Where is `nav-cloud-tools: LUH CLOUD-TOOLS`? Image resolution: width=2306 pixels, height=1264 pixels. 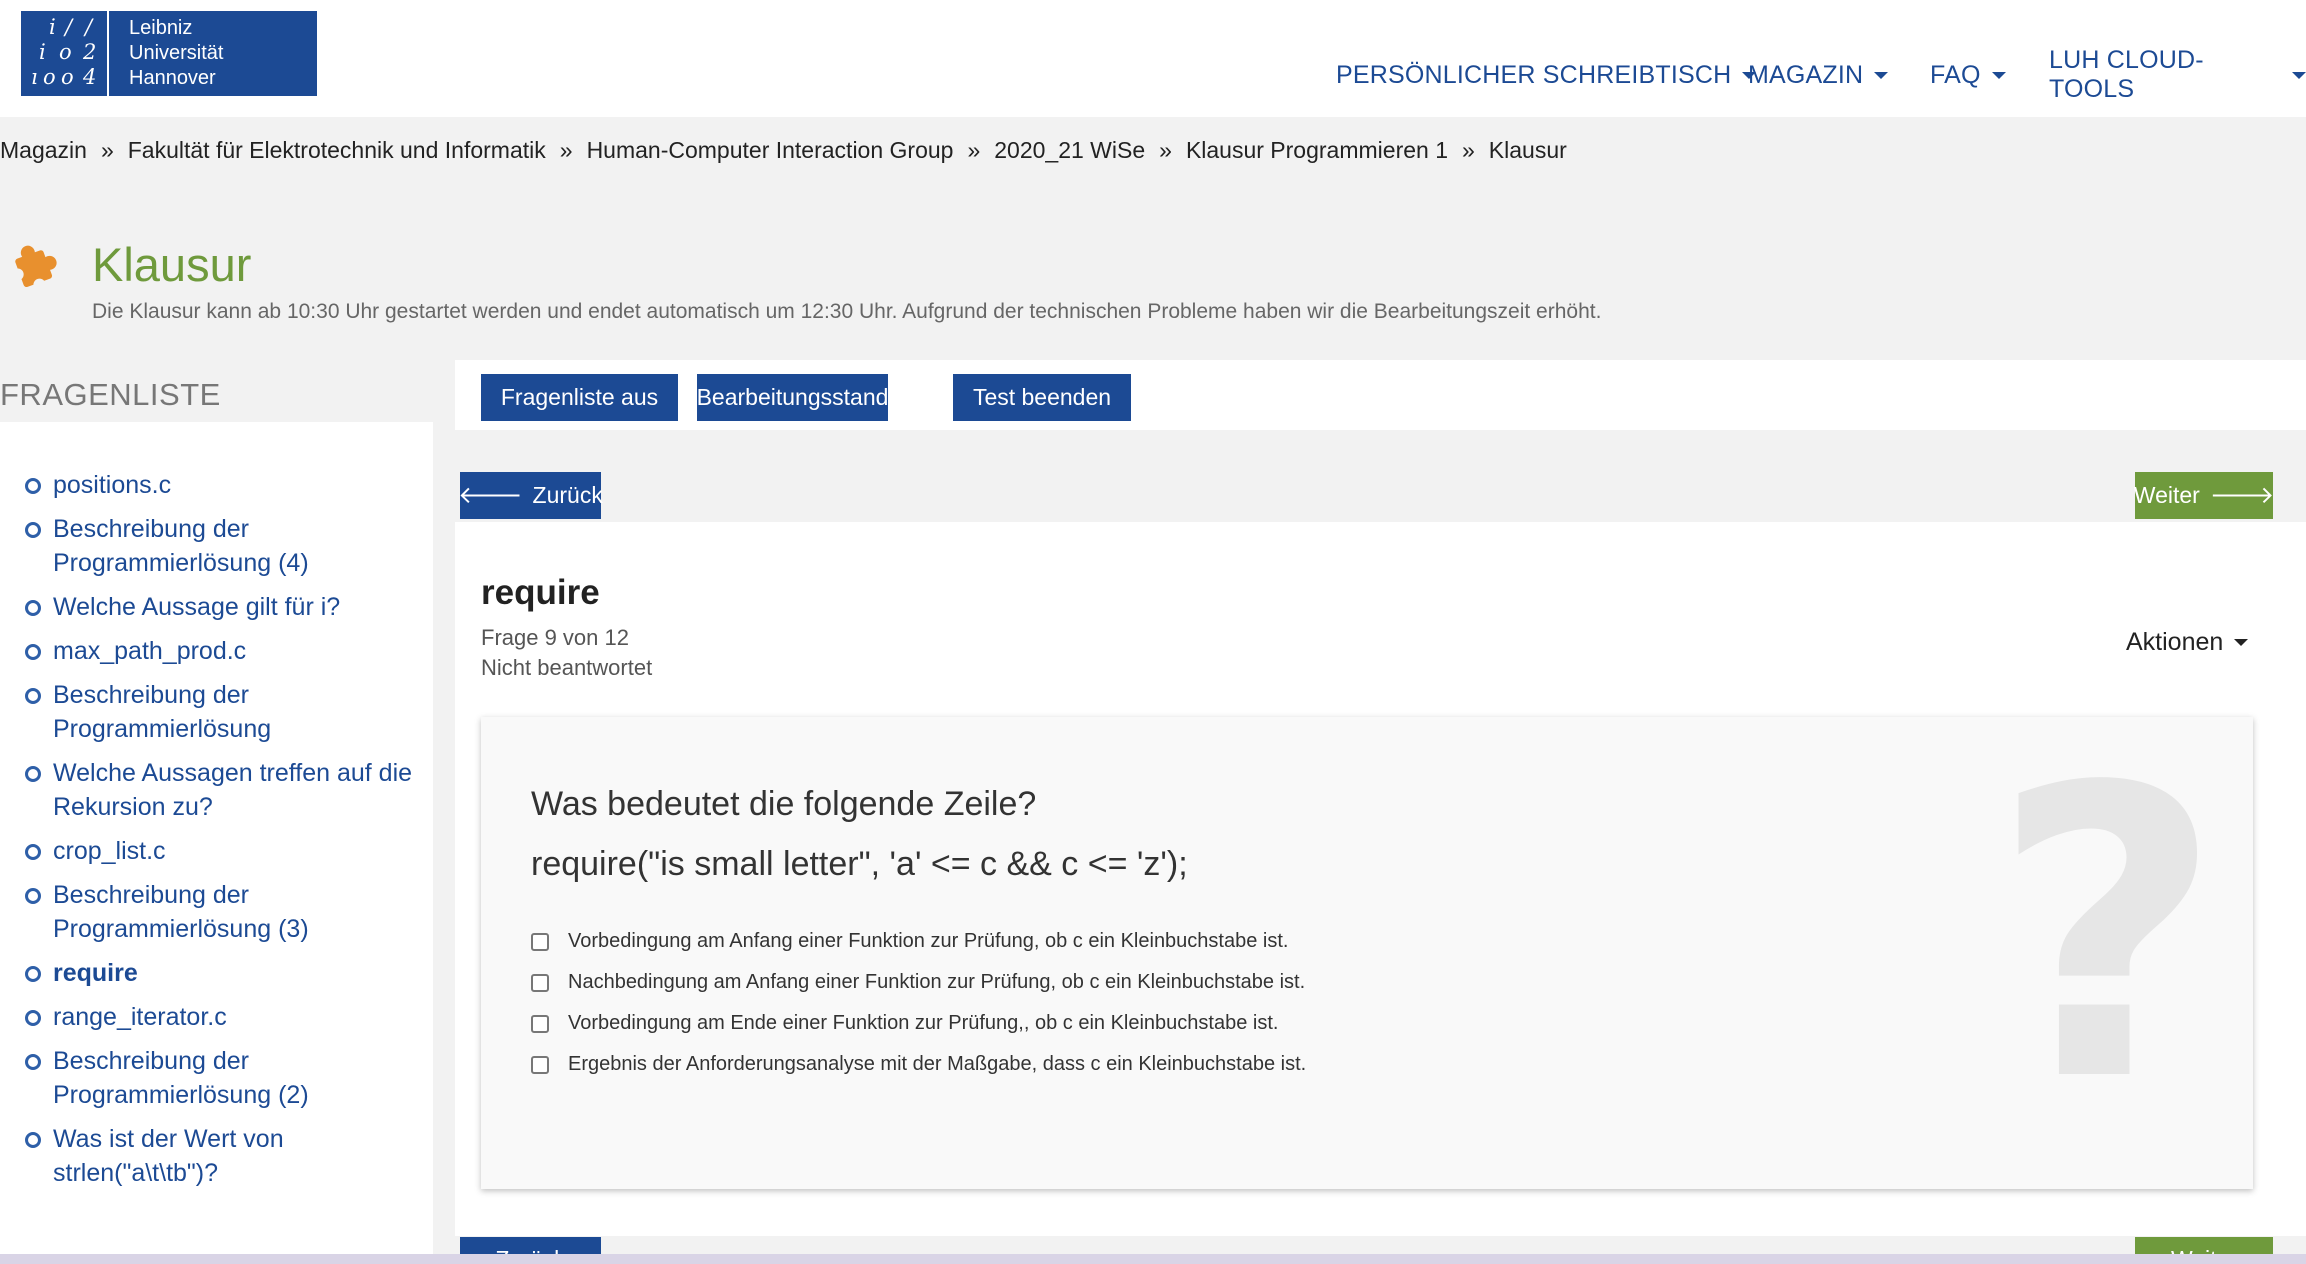
nav-cloud-tools: LUH CLOUD-TOOLS is located at coordinates (2177, 74).